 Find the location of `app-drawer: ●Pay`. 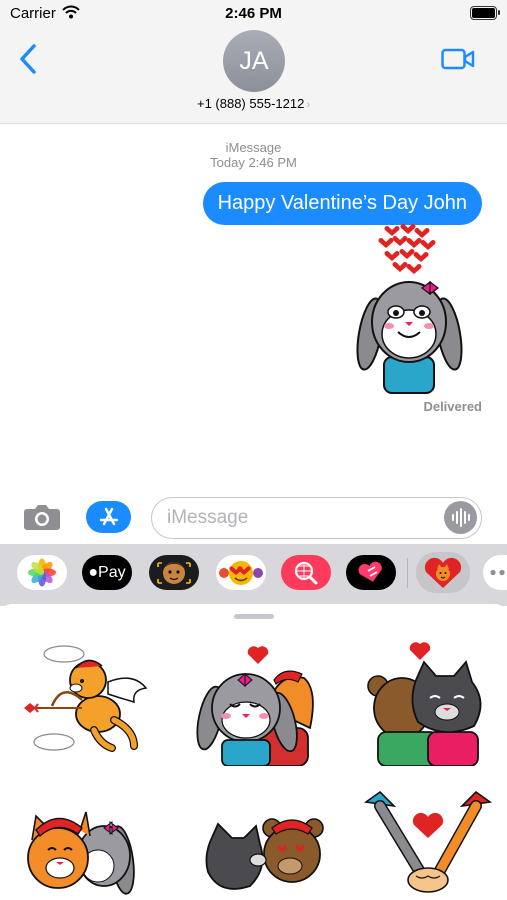

app-drawer: ●Pay is located at coordinates (253, 575).